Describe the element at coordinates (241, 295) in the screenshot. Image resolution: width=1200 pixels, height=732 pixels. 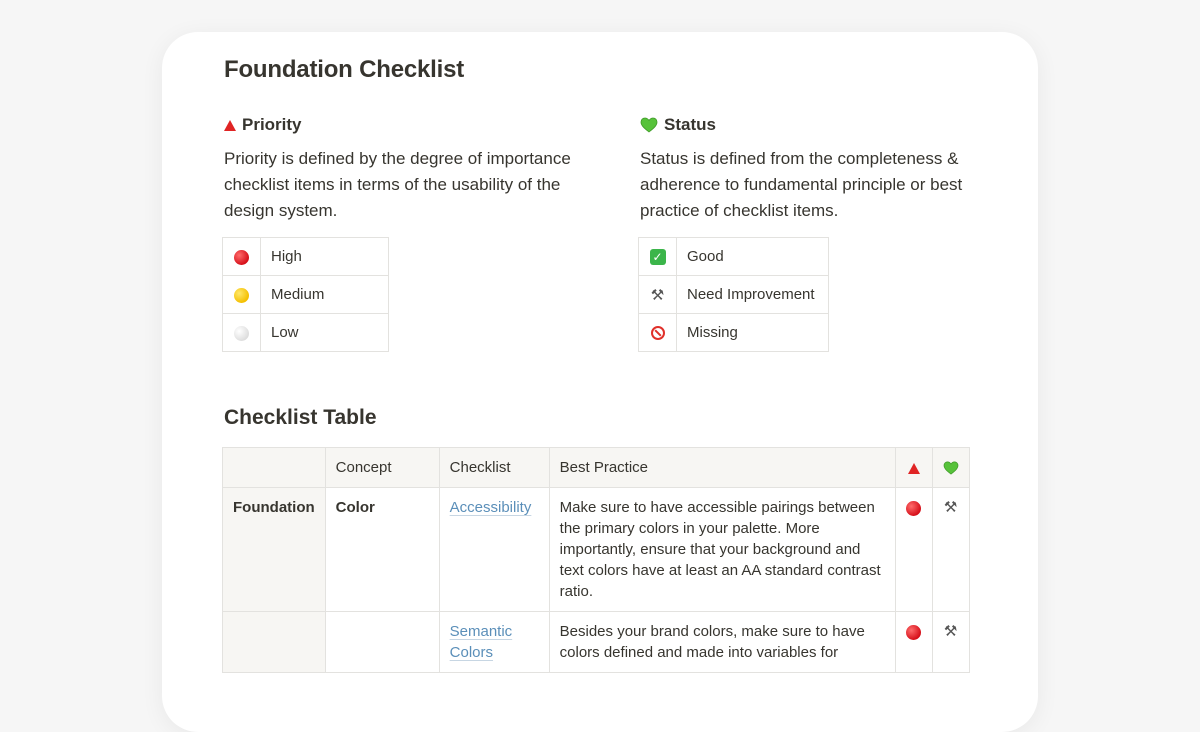
I see `yellow-circle-icon` at that location.